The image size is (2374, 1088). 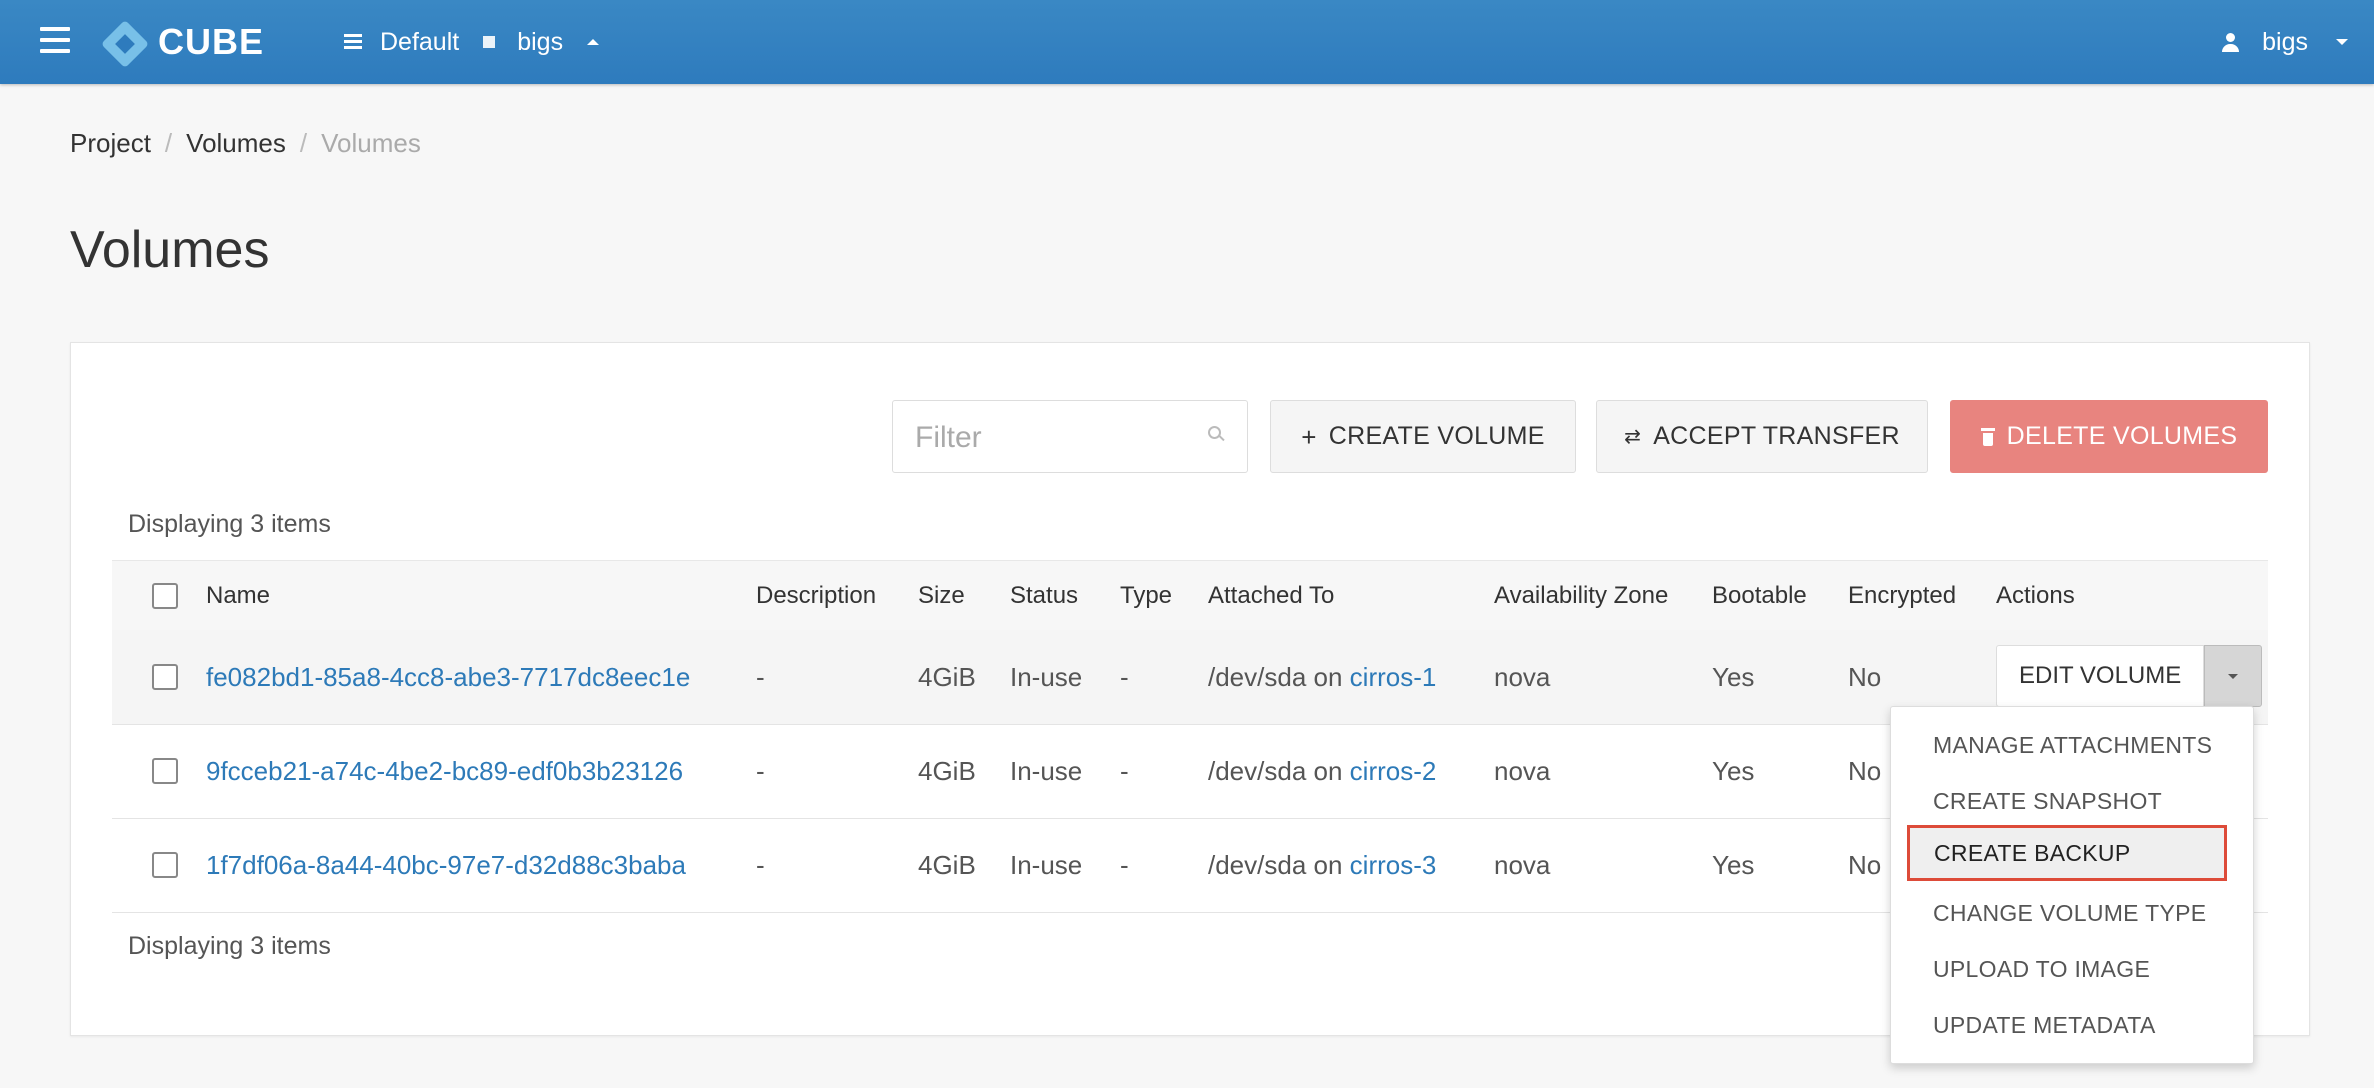 I want to click on row-actions: EDIT VOLUME, so click(x=2129, y=676).